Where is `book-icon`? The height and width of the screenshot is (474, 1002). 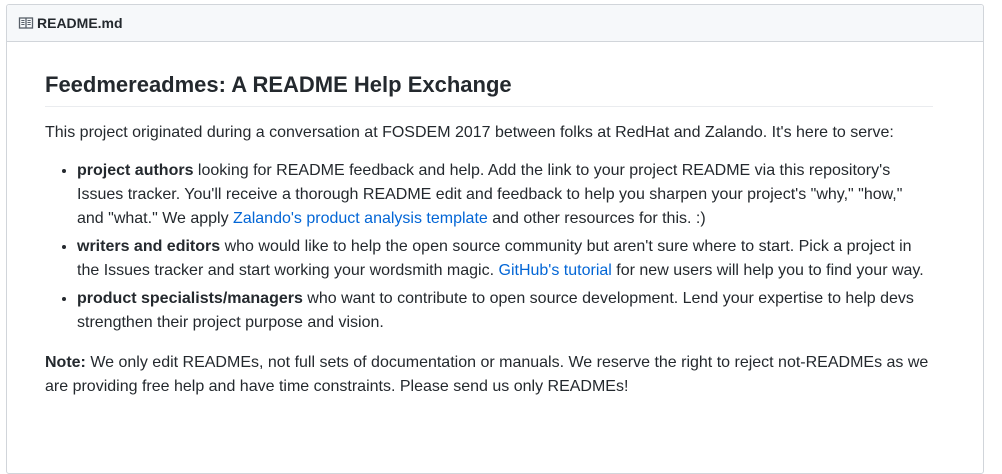
book-icon is located at coordinates (26, 23).